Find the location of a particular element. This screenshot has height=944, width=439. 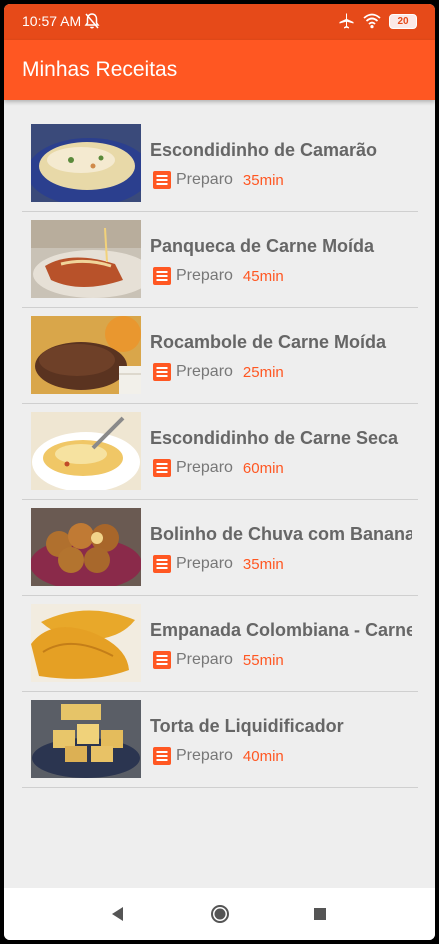

recipe-prep: Preparo 60min is located at coordinates (218, 468).